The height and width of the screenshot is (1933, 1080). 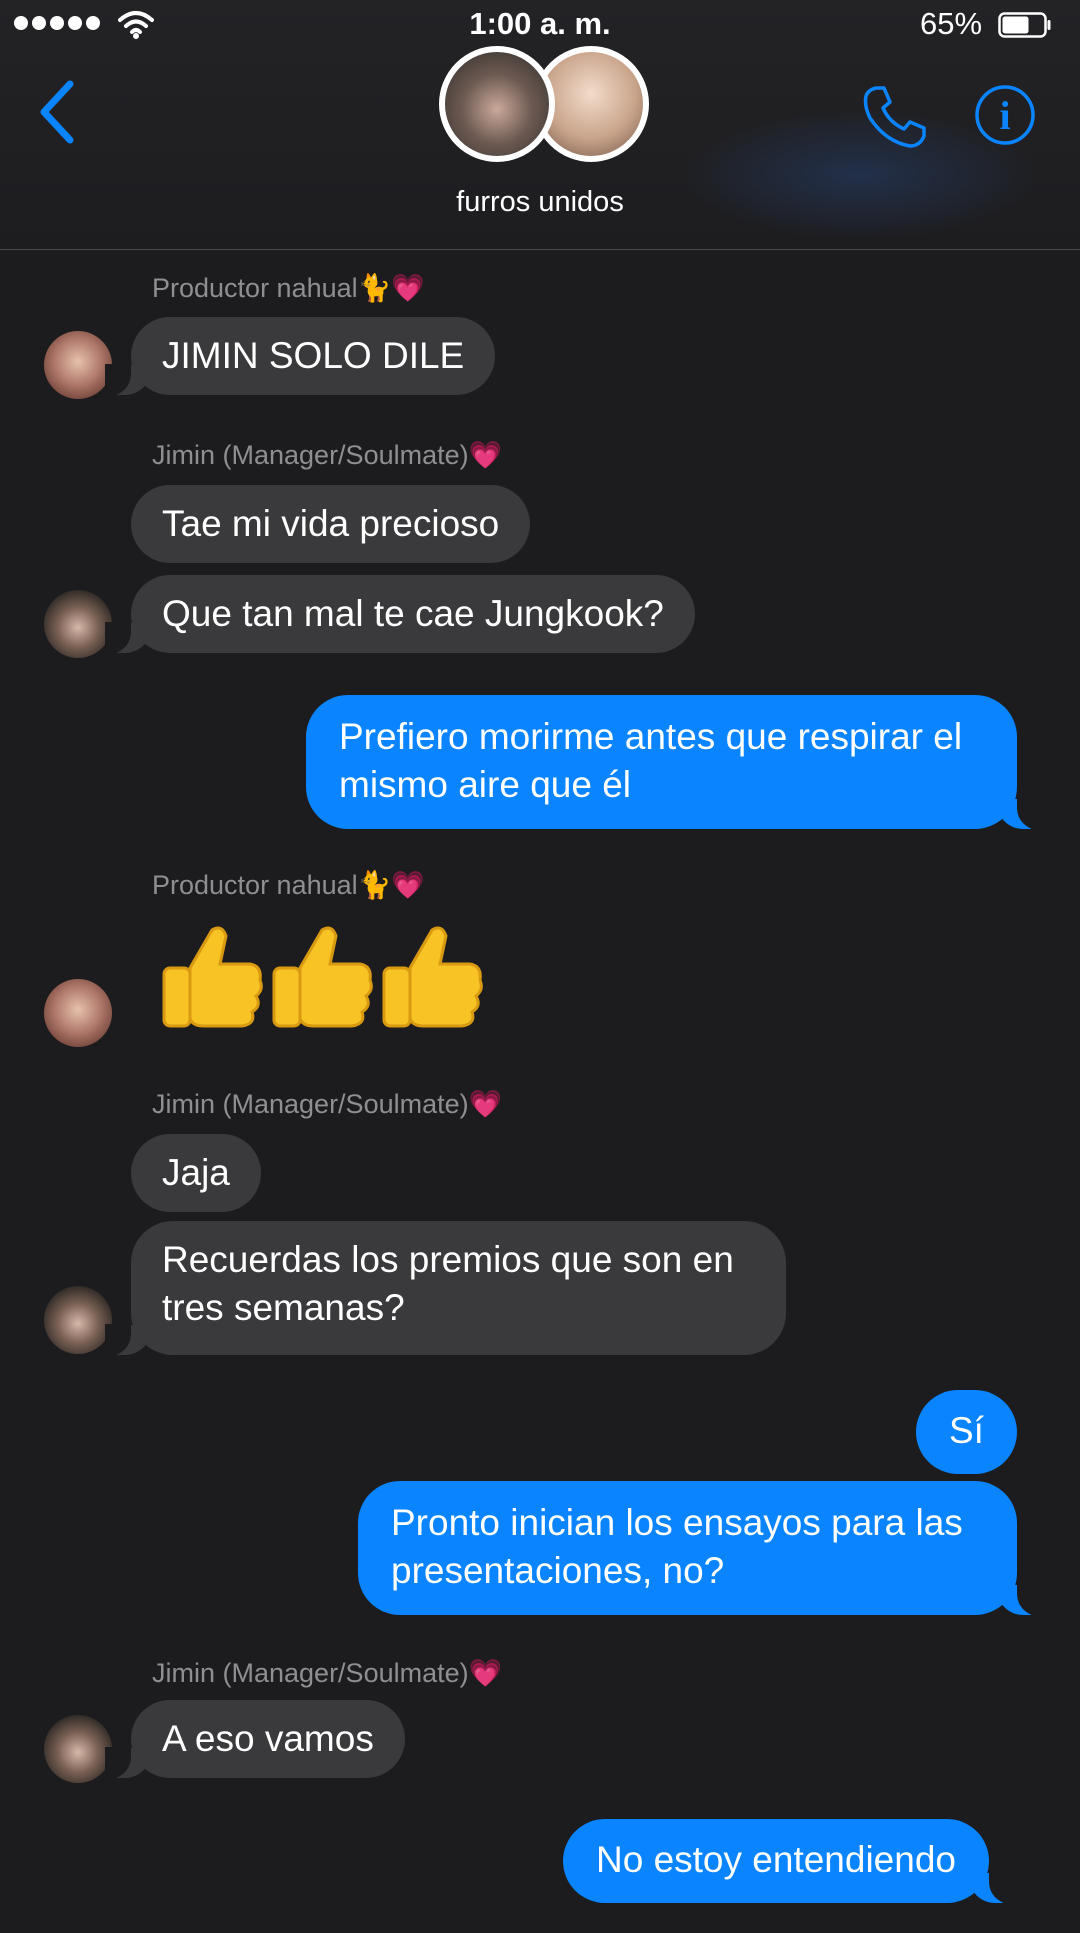 I want to click on incoming-message: Jaja, so click(x=196, y=1173).